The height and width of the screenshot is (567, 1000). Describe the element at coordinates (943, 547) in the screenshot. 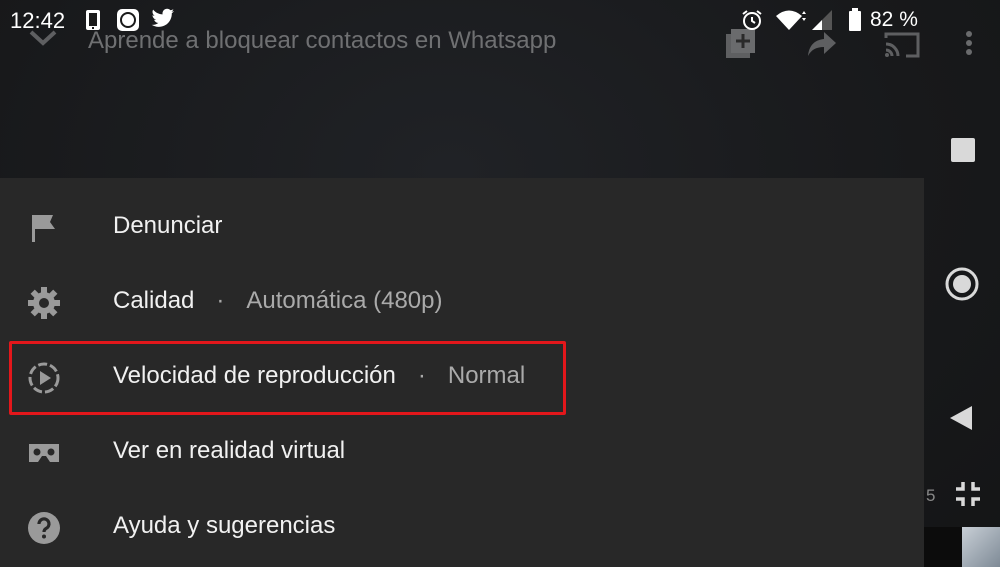

I see `dark-thumbnail` at that location.